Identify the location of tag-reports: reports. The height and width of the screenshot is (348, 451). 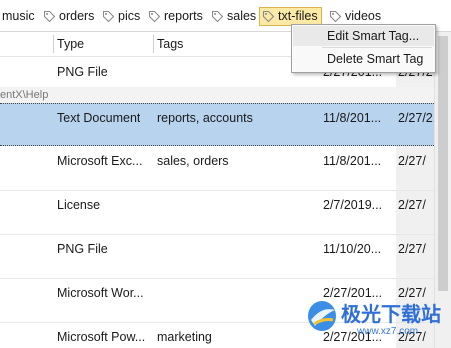
(176, 16).